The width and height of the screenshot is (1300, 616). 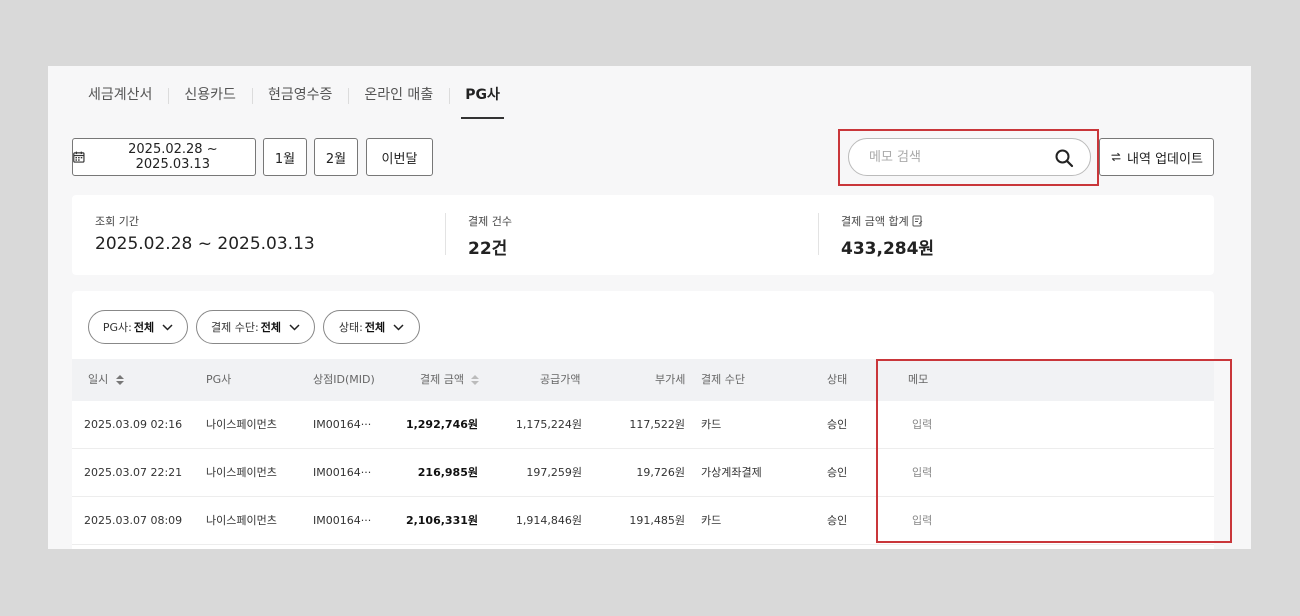 I want to click on col-pg: PG사, so click(x=219, y=379).